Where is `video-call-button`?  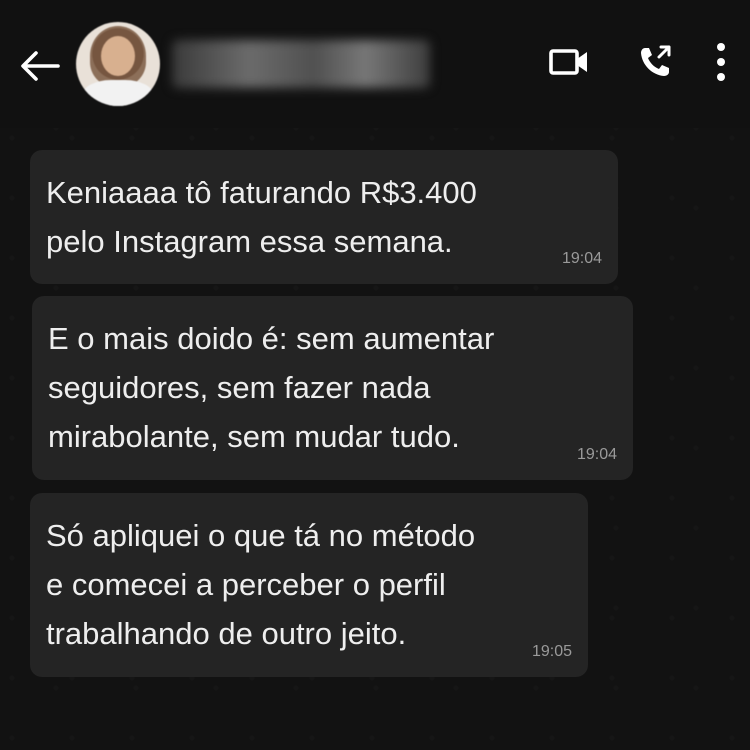
video-call-button is located at coordinates (569, 62).